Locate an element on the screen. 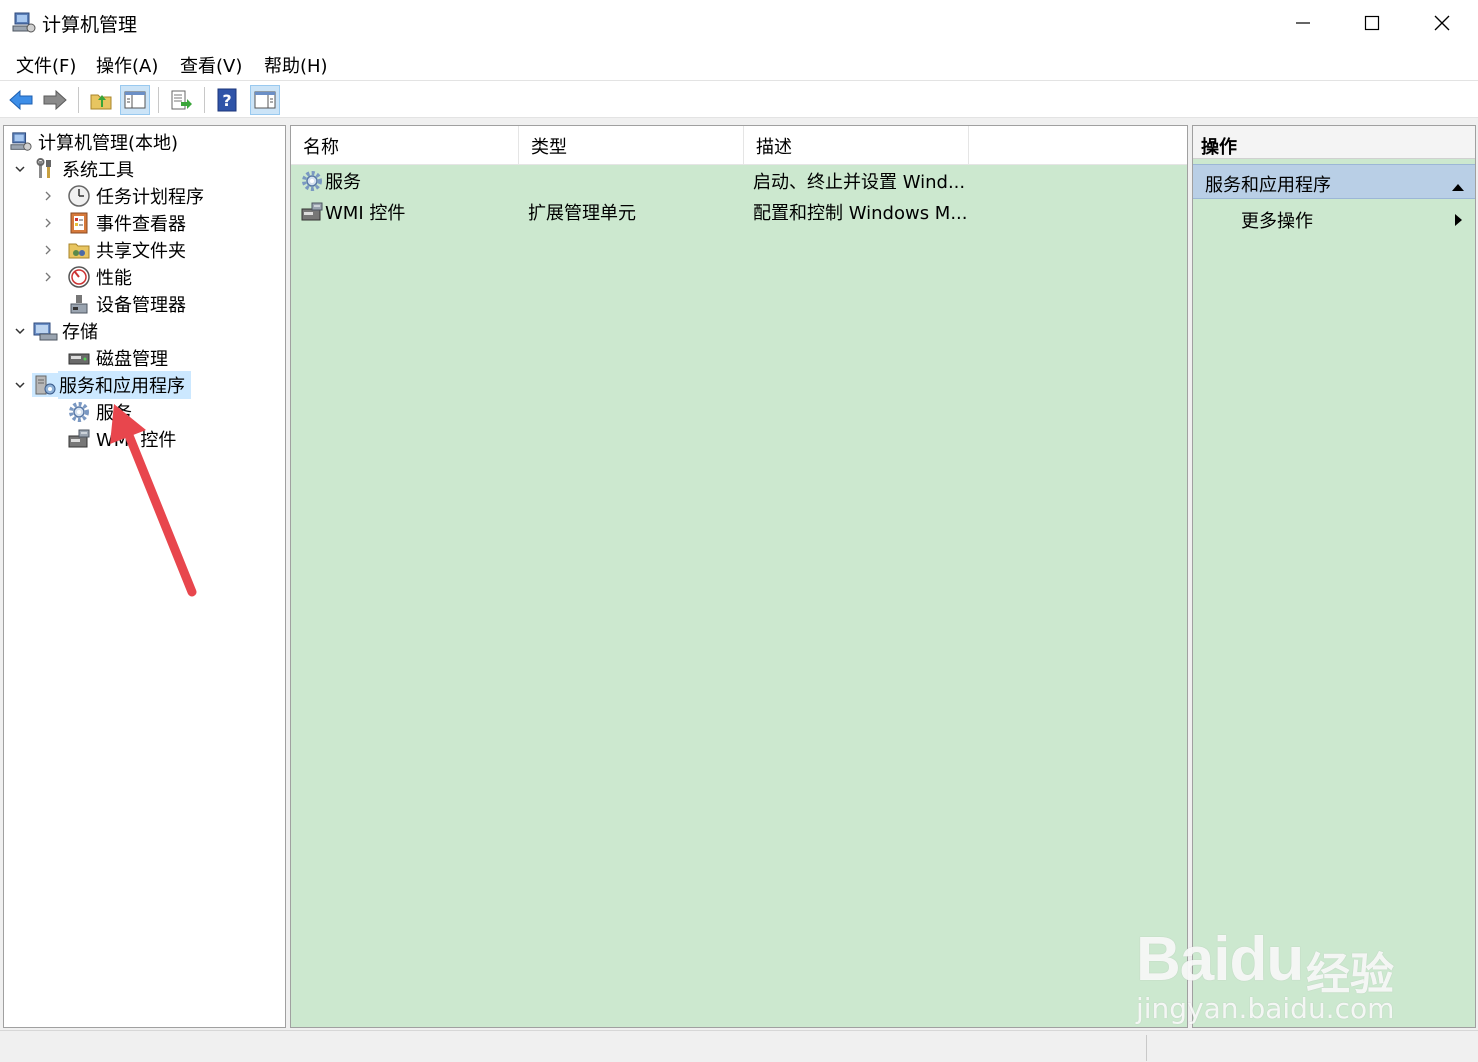 The image size is (1478, 1062). tree-item-label: 事件查看器 is located at coordinates (141, 224).